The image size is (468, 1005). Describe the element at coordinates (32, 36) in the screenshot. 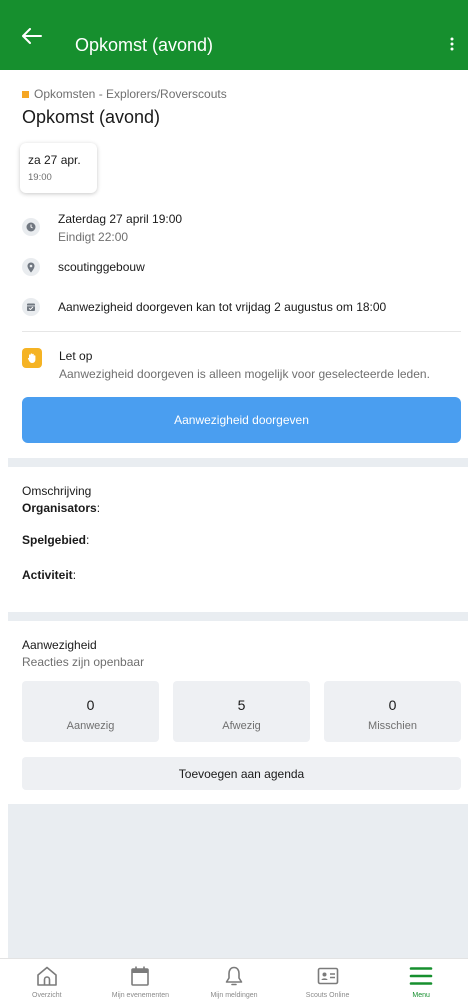

I see `back-arrow-icon` at that location.